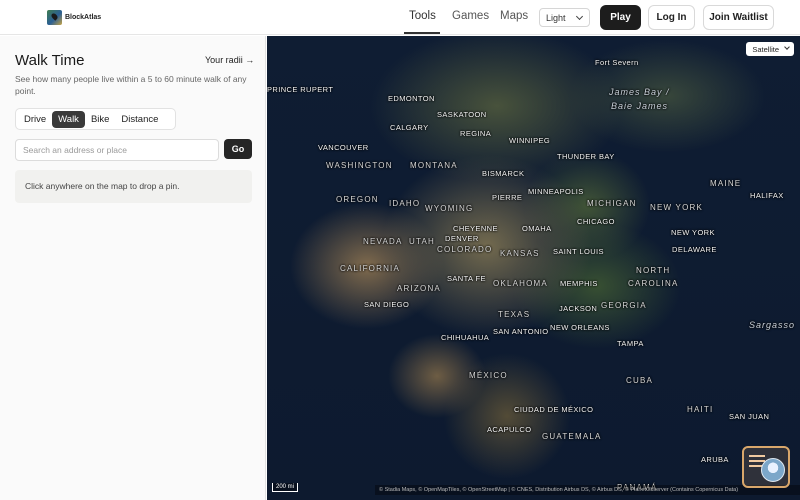 The height and width of the screenshot is (500, 800). I want to click on map-label: MONTANA, so click(434, 165).